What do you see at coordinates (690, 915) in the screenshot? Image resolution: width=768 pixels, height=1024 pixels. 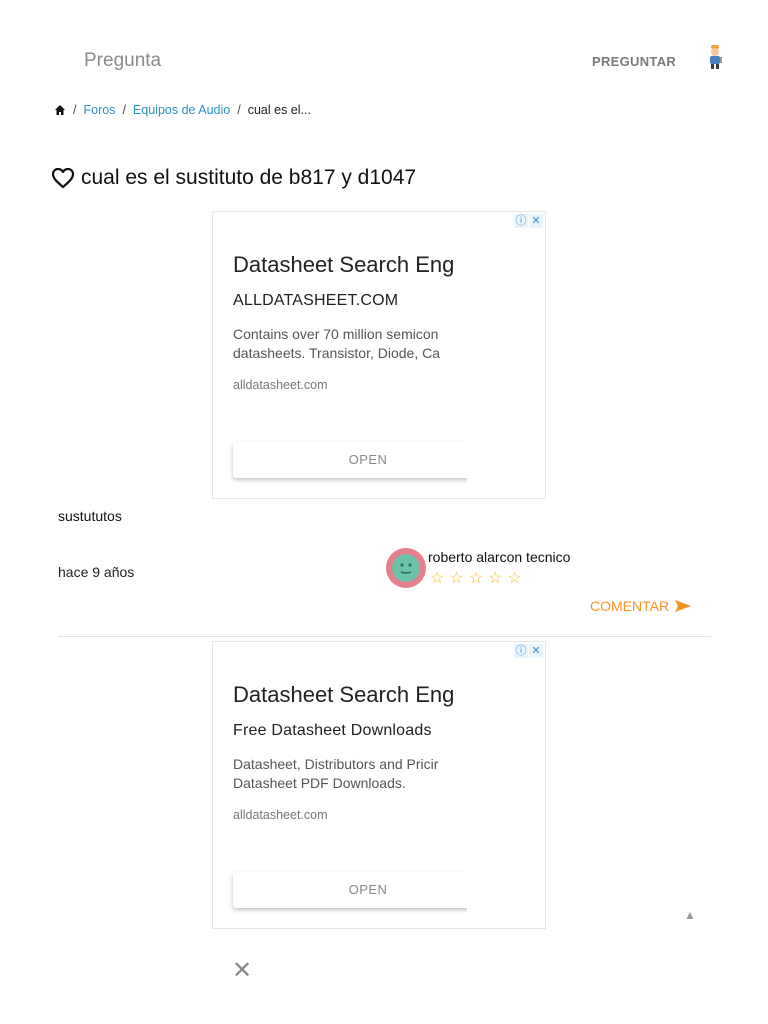 I see `scroll-up-icon: ▲` at bounding box center [690, 915].